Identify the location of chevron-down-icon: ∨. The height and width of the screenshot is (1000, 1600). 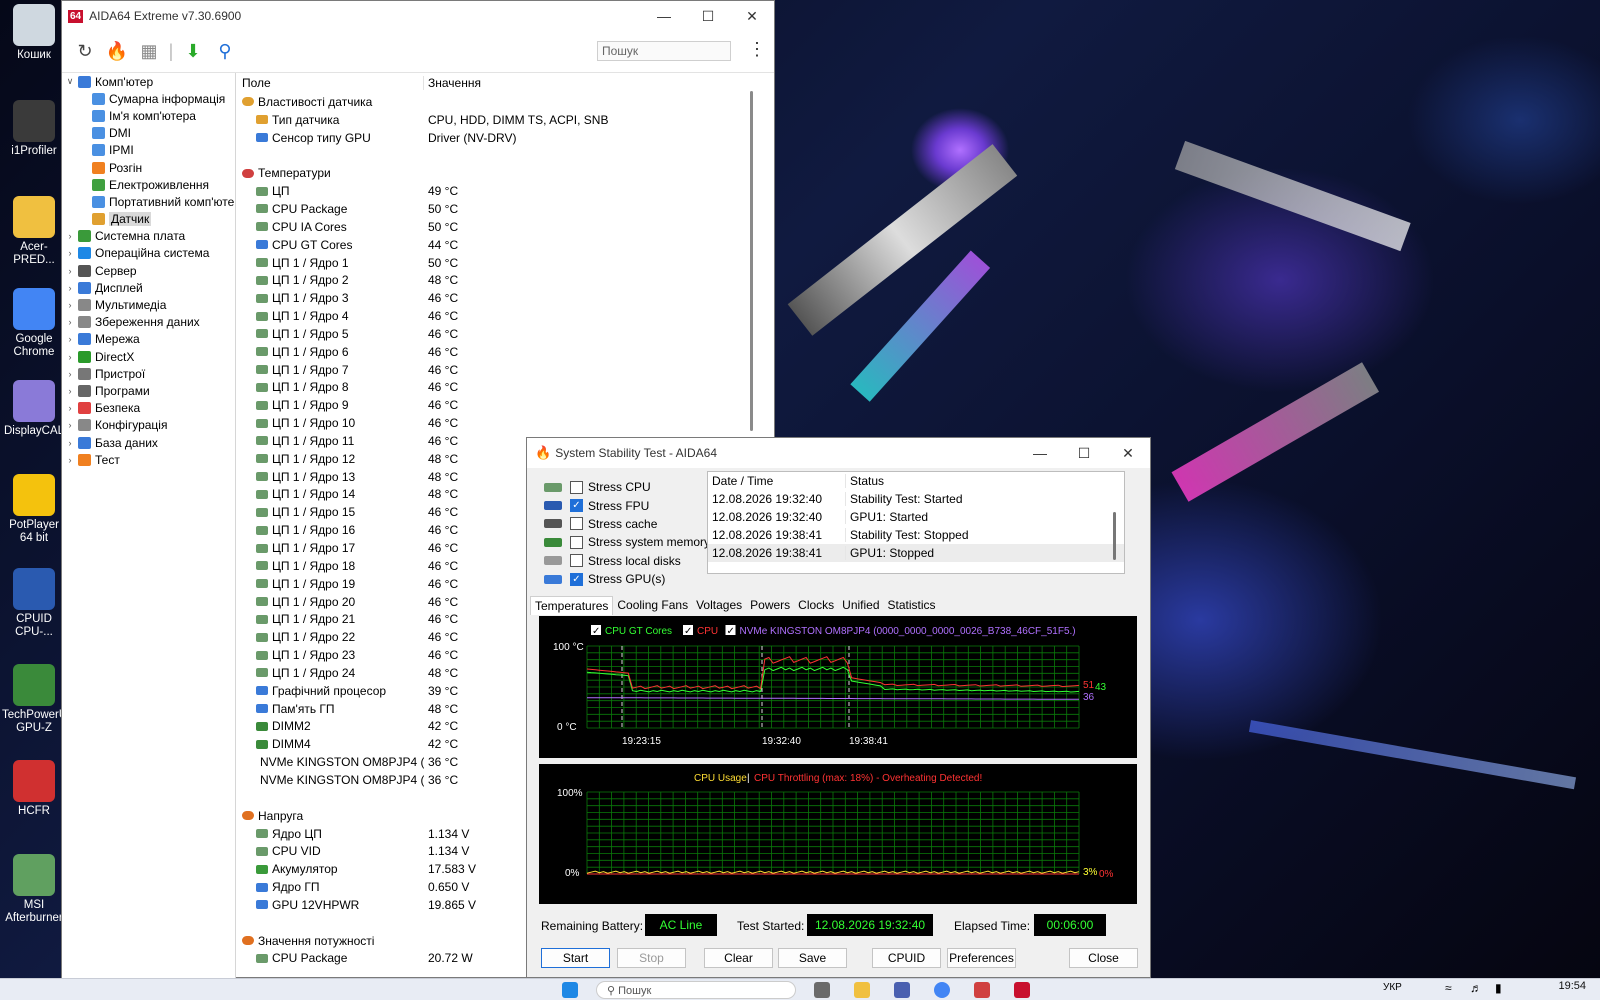
(70, 81).